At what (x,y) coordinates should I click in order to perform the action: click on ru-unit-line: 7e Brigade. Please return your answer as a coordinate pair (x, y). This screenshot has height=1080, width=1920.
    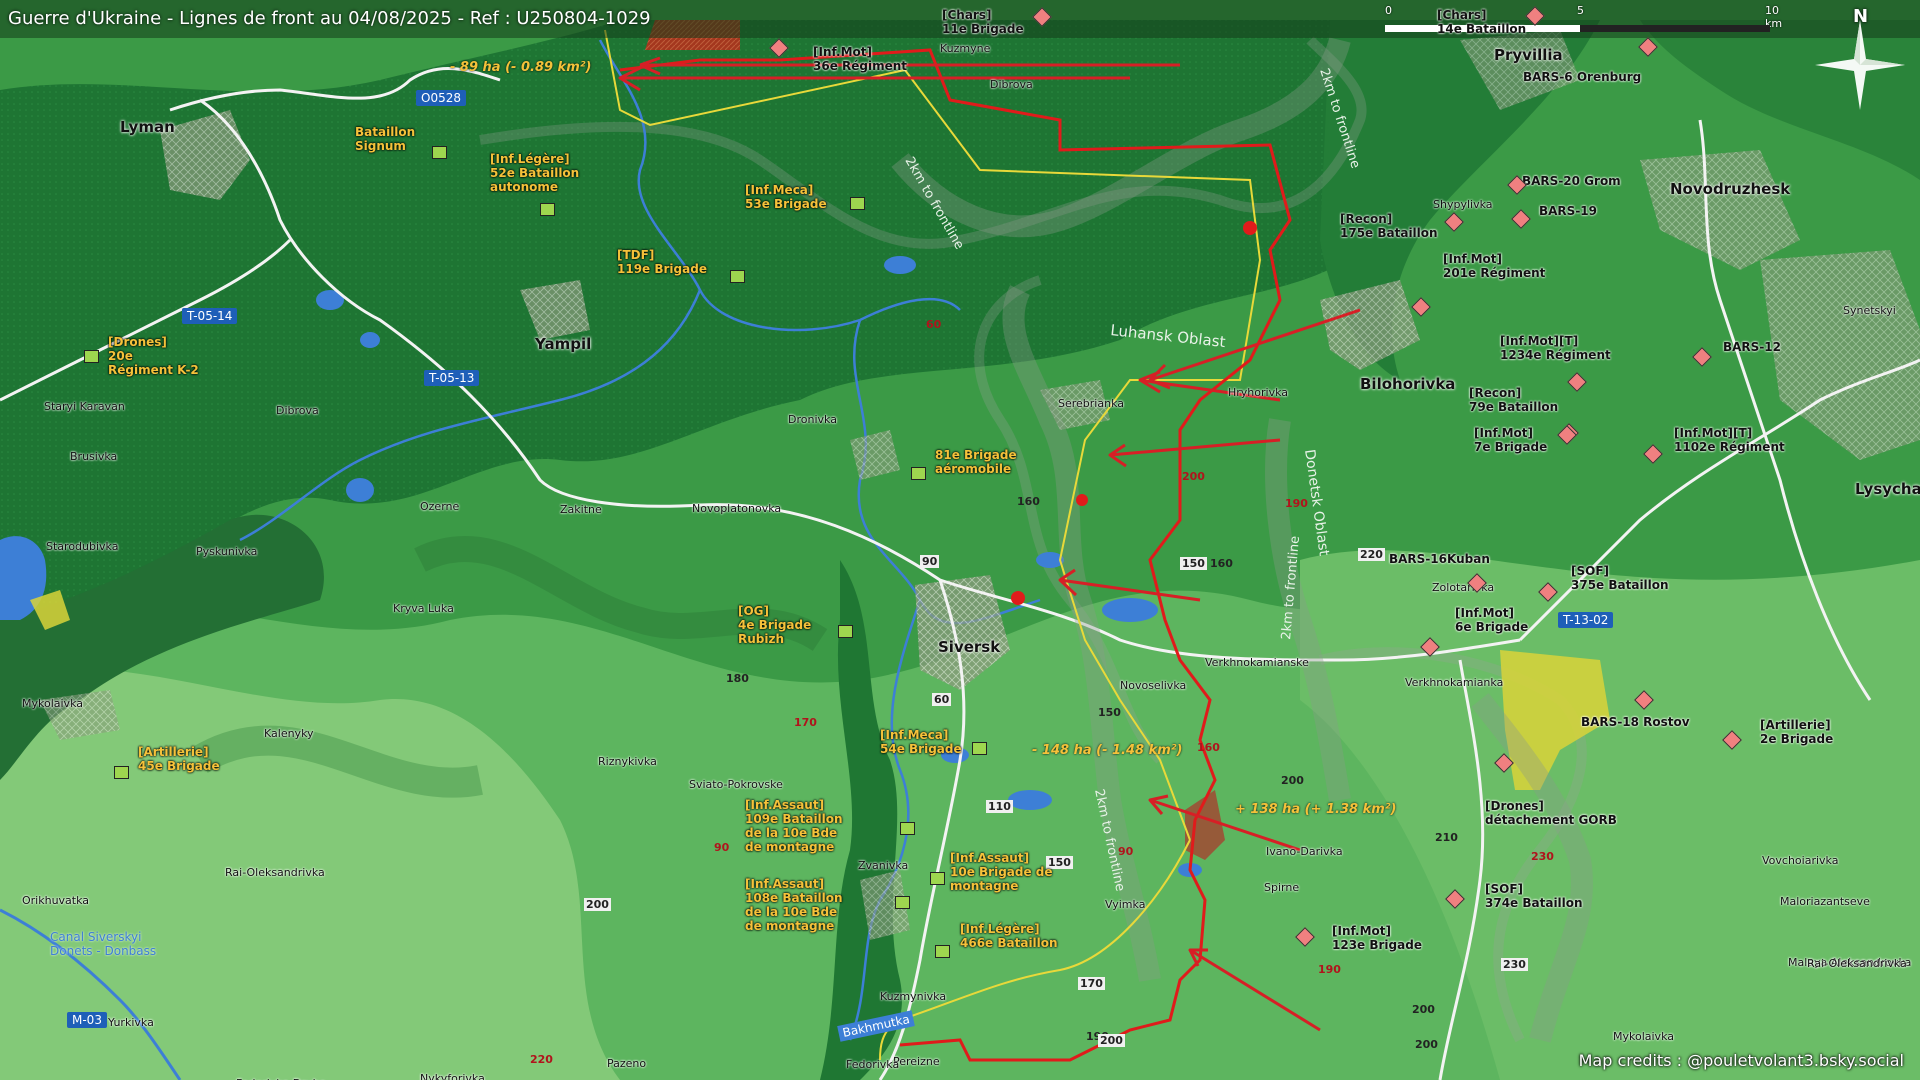
    Looking at the image, I should click on (1511, 447).